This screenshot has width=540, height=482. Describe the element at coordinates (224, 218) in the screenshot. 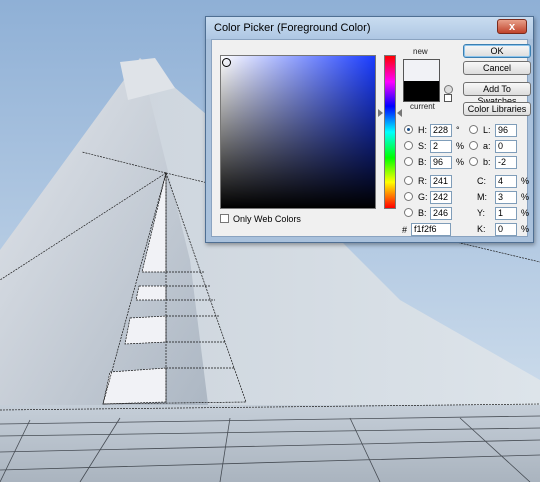

I see `only-web-colors-checkbox` at that location.